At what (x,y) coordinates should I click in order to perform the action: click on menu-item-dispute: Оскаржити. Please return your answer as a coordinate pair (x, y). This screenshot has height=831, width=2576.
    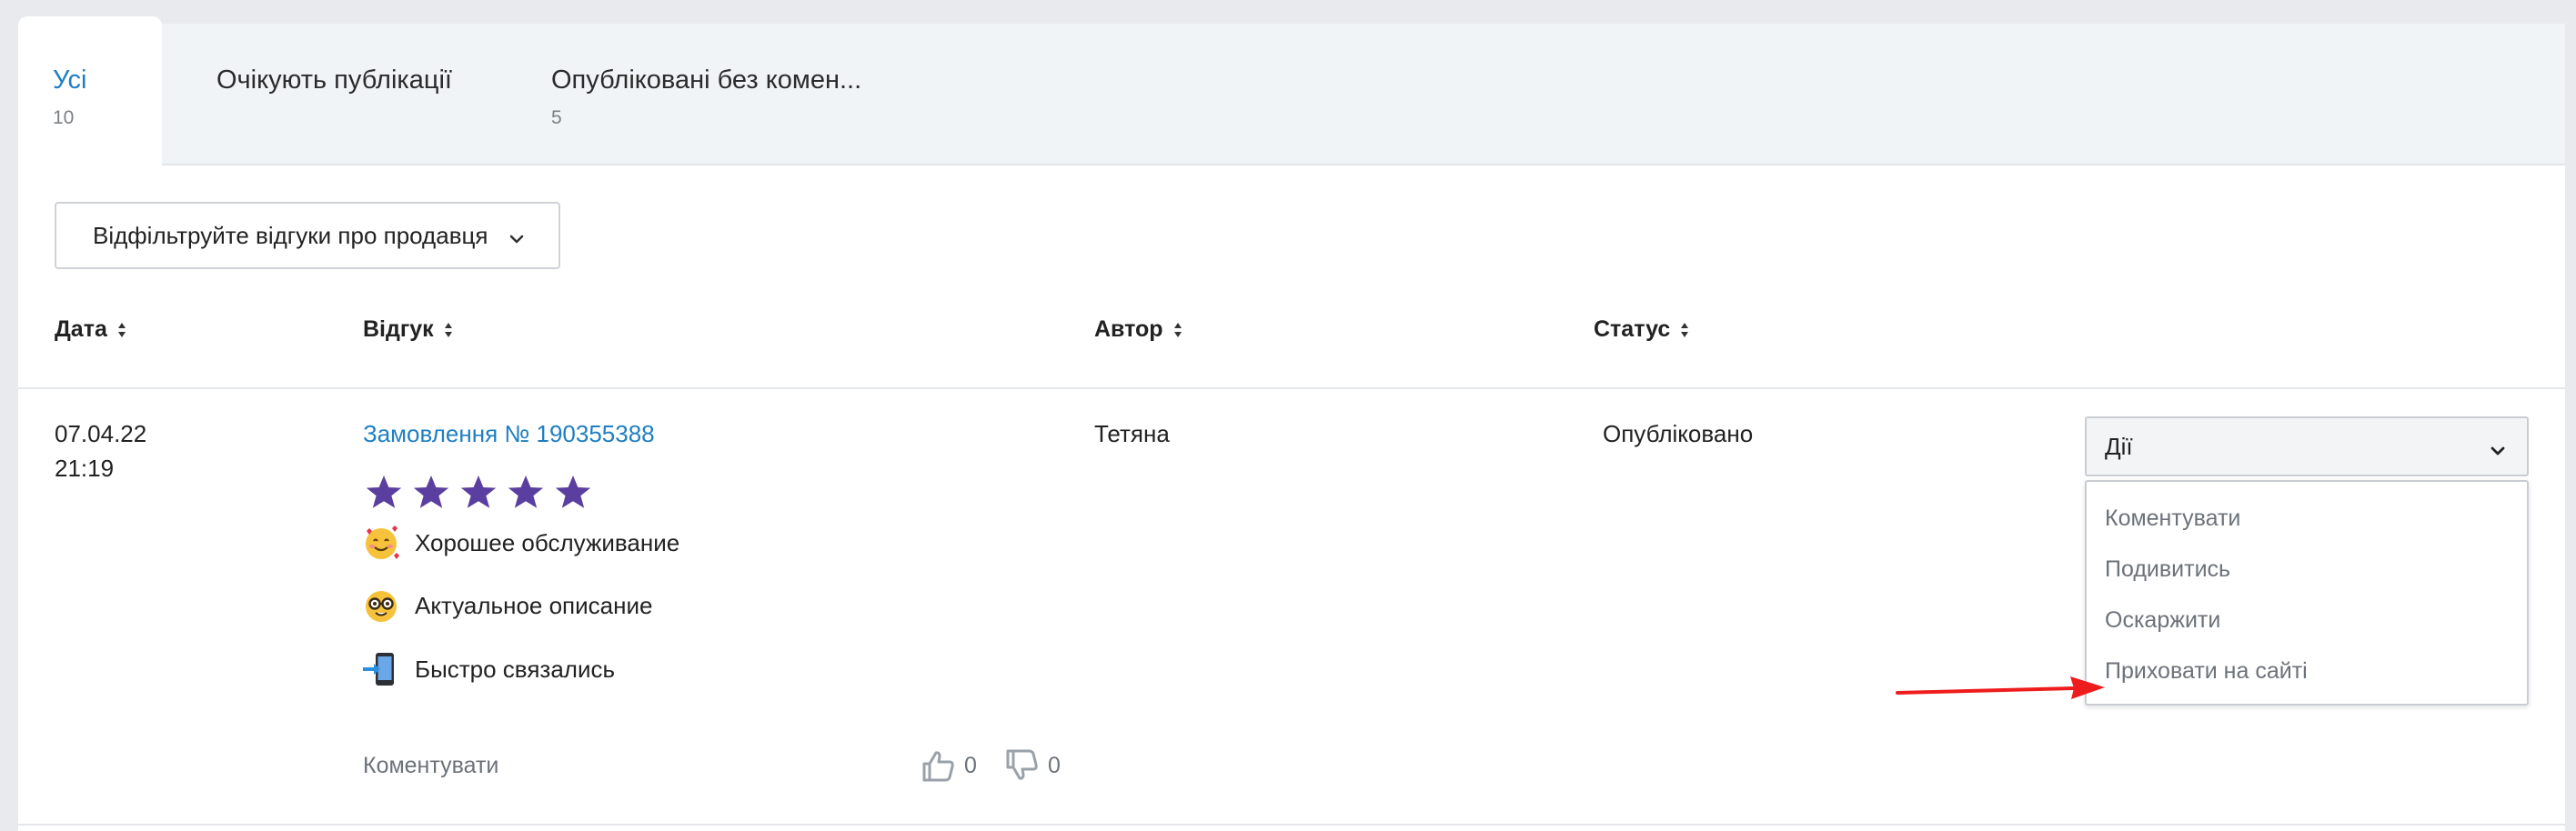
    Looking at the image, I should click on (2162, 620).